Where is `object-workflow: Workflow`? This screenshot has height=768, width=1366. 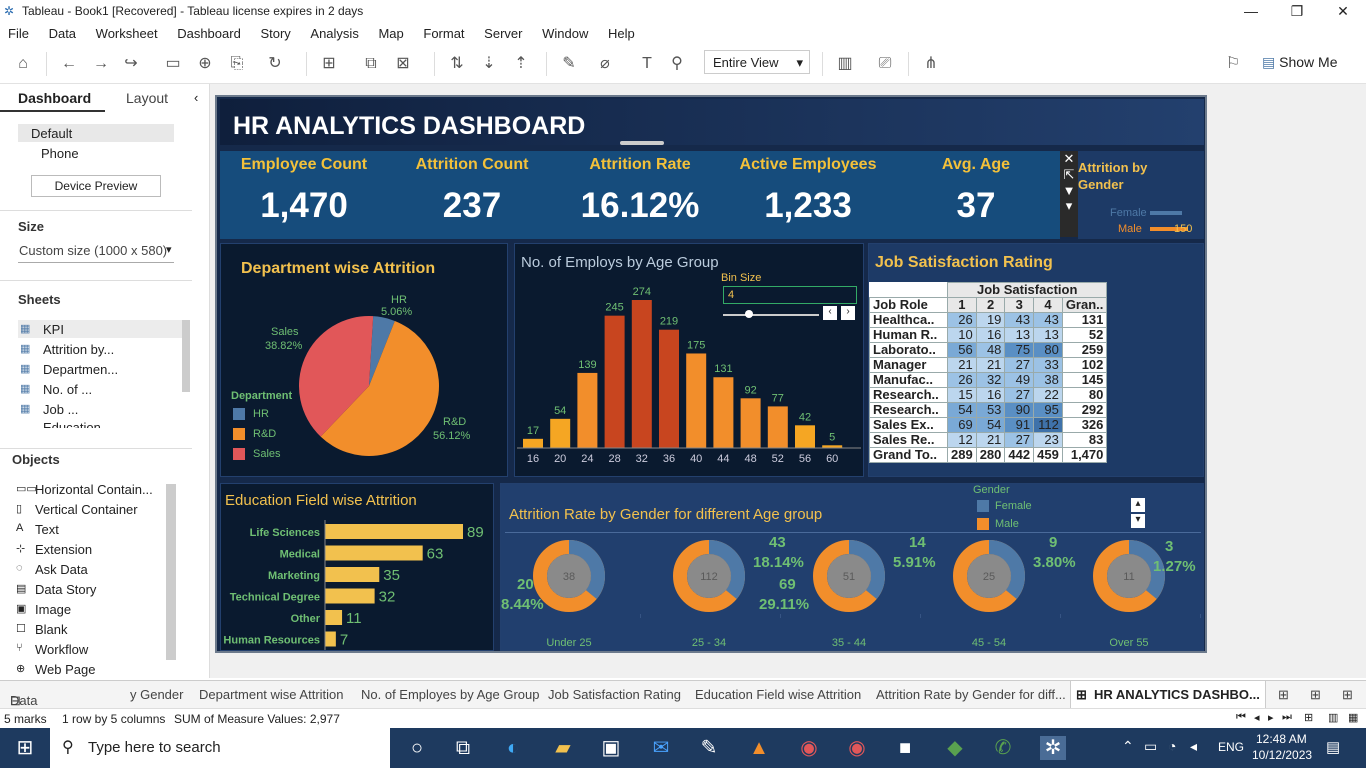 object-workflow: Workflow is located at coordinates (61, 649).